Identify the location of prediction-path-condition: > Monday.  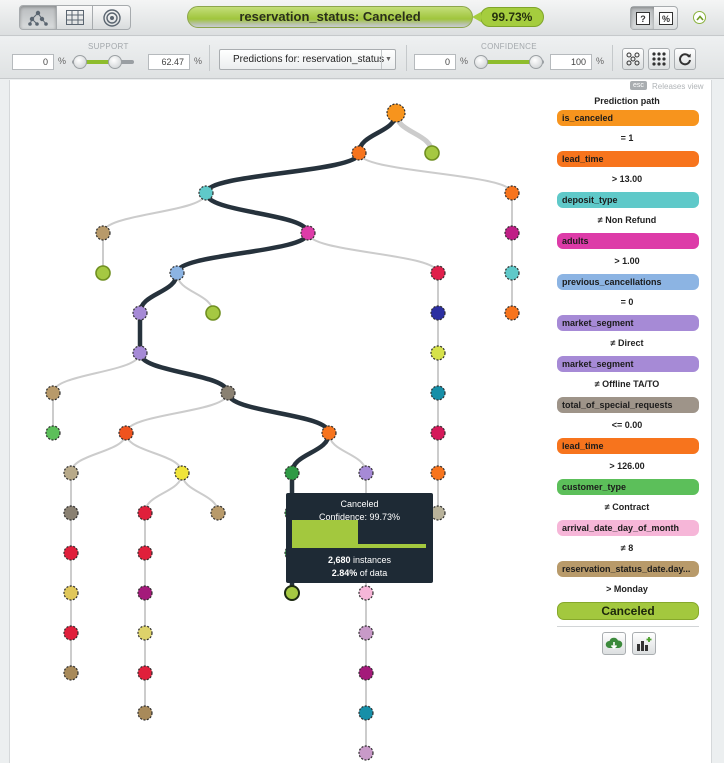
(627, 589).